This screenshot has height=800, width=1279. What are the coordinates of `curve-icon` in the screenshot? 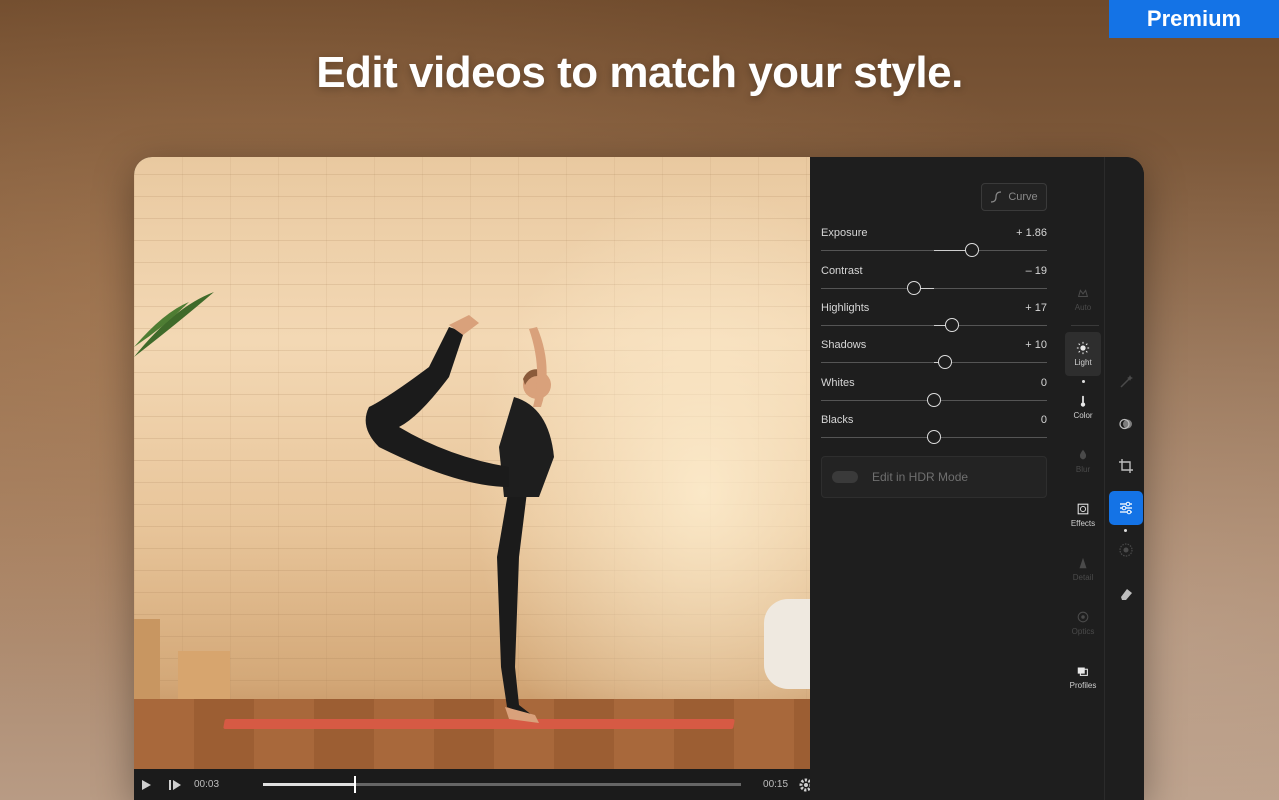 It's located at (996, 197).